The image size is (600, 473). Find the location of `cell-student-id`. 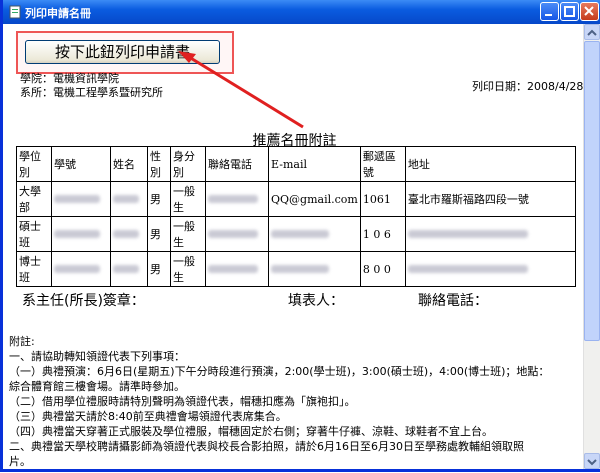

cell-student-id is located at coordinates (81, 269).